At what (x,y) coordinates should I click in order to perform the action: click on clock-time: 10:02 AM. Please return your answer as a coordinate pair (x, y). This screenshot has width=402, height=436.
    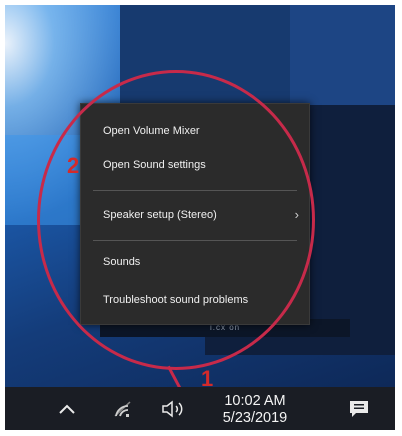
    Looking at the image, I should click on (255, 401).